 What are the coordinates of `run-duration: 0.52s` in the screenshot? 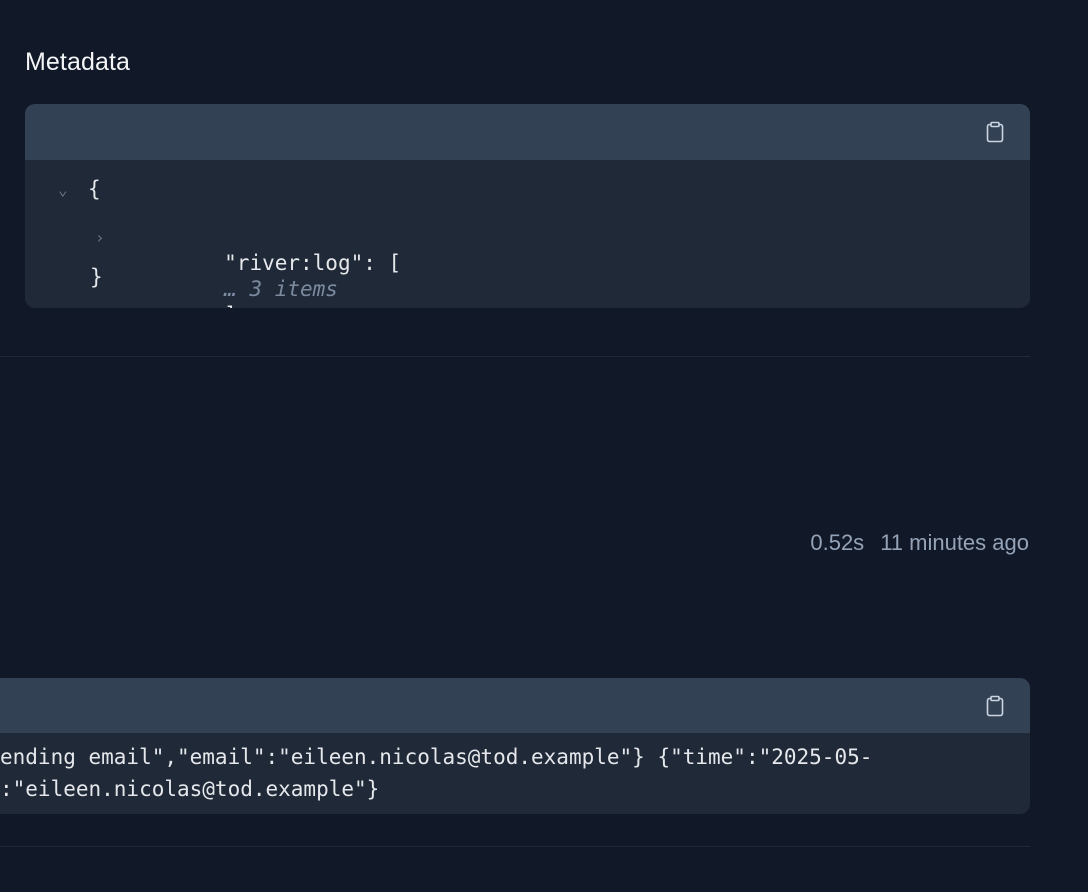 It's located at (837, 542).